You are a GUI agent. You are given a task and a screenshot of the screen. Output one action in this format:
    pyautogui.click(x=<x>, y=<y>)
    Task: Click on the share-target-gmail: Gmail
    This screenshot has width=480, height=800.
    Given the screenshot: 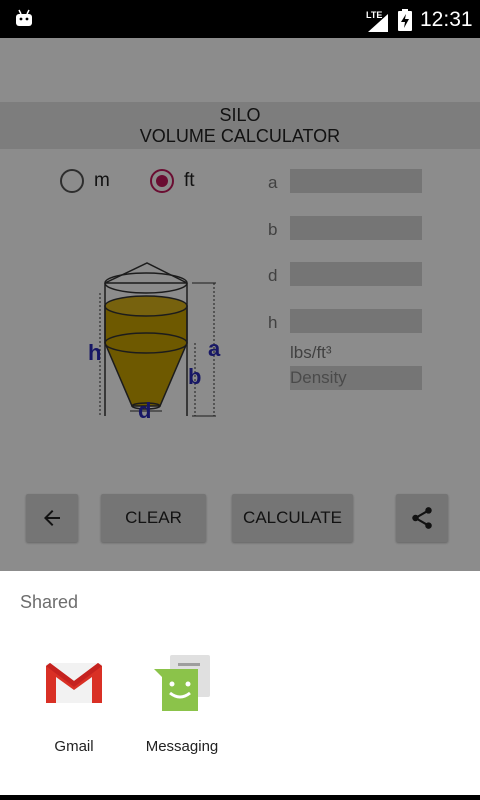 What is the action you would take?
    pyautogui.click(x=74, y=703)
    